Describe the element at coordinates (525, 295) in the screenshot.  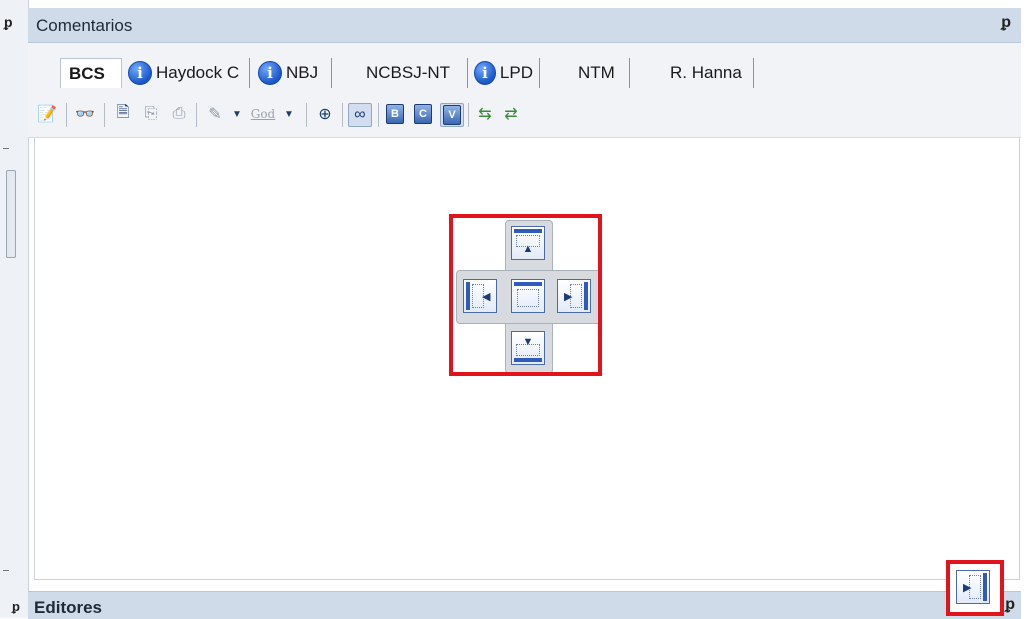
I see `highlight-box` at that location.